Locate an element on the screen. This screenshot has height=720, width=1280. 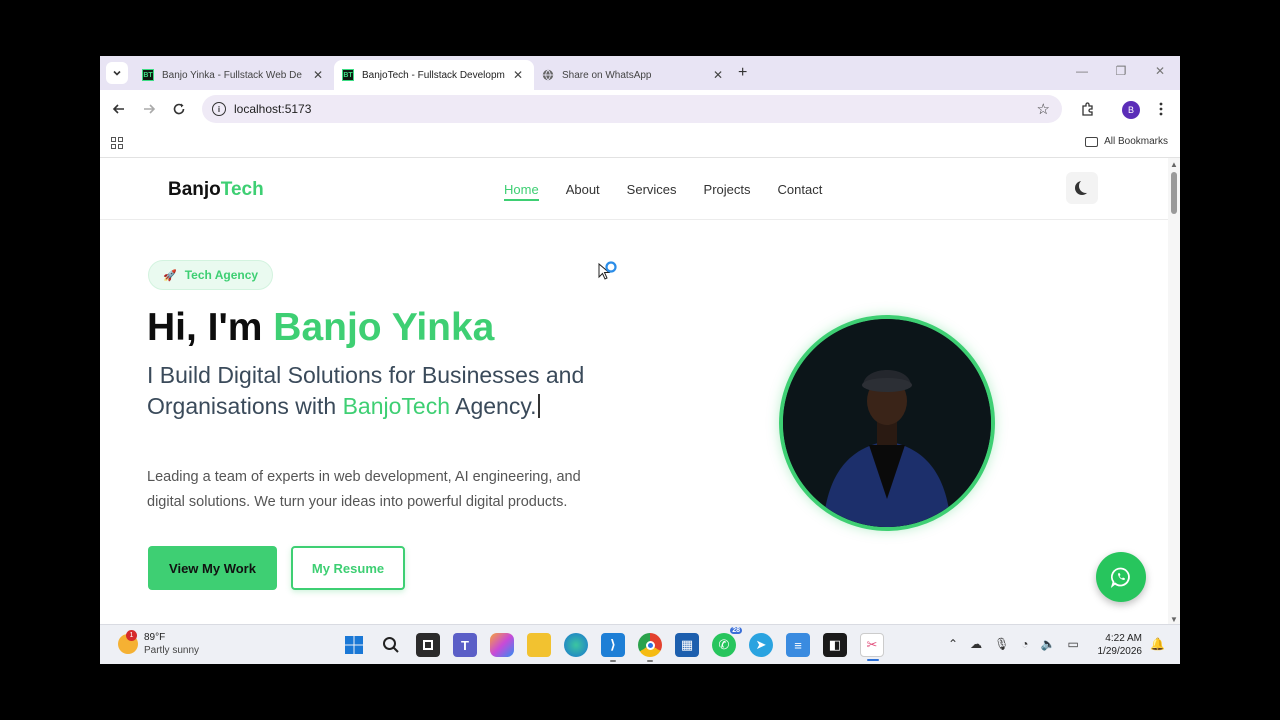
telegram-app: ➤ is located at coordinates (761, 645).